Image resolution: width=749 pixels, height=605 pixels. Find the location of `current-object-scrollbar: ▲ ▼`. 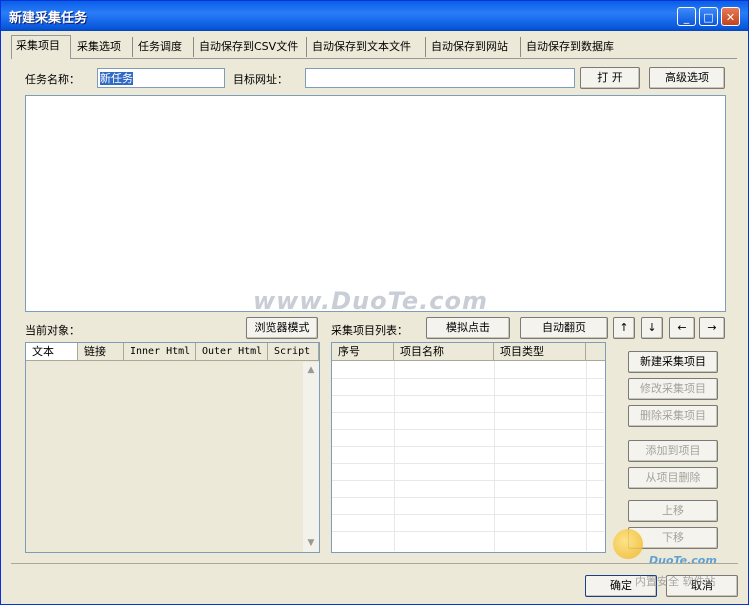

current-object-scrollbar: ▲ ▼ is located at coordinates (311, 457).